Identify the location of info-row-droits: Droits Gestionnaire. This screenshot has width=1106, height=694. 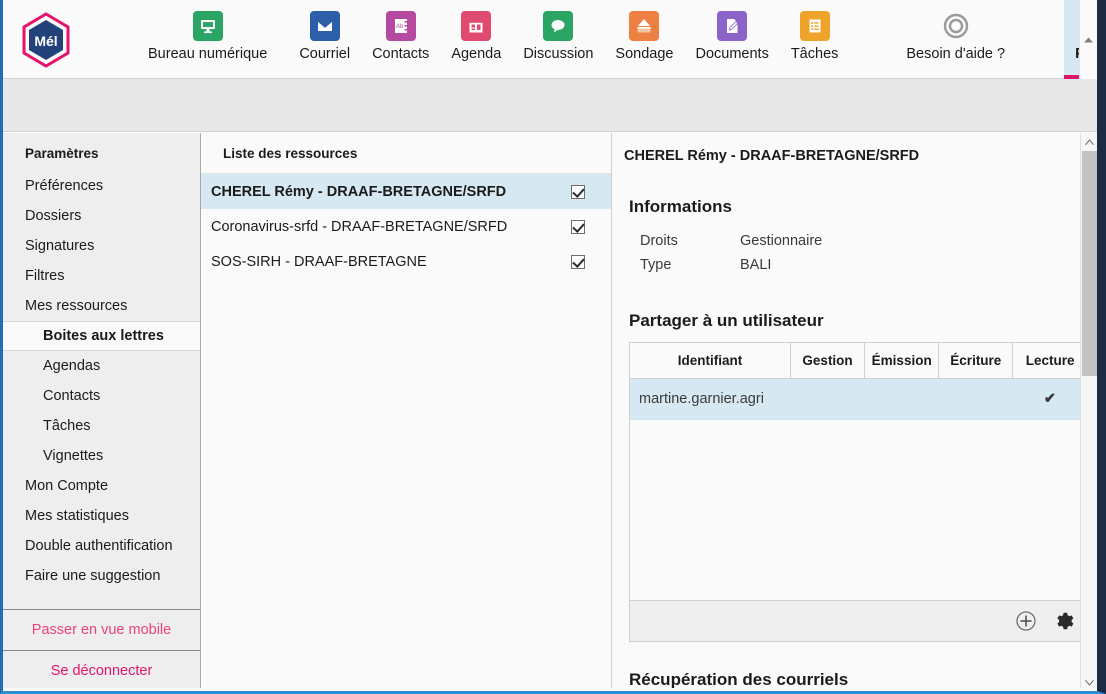
(845, 241).